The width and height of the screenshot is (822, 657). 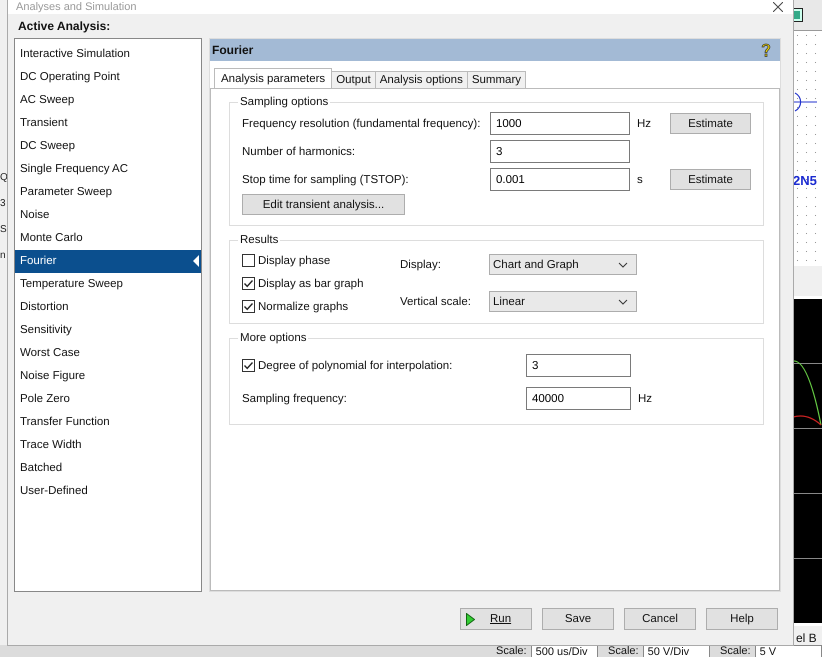 What do you see at coordinates (766, 50) in the screenshot?
I see `help-icon` at bounding box center [766, 50].